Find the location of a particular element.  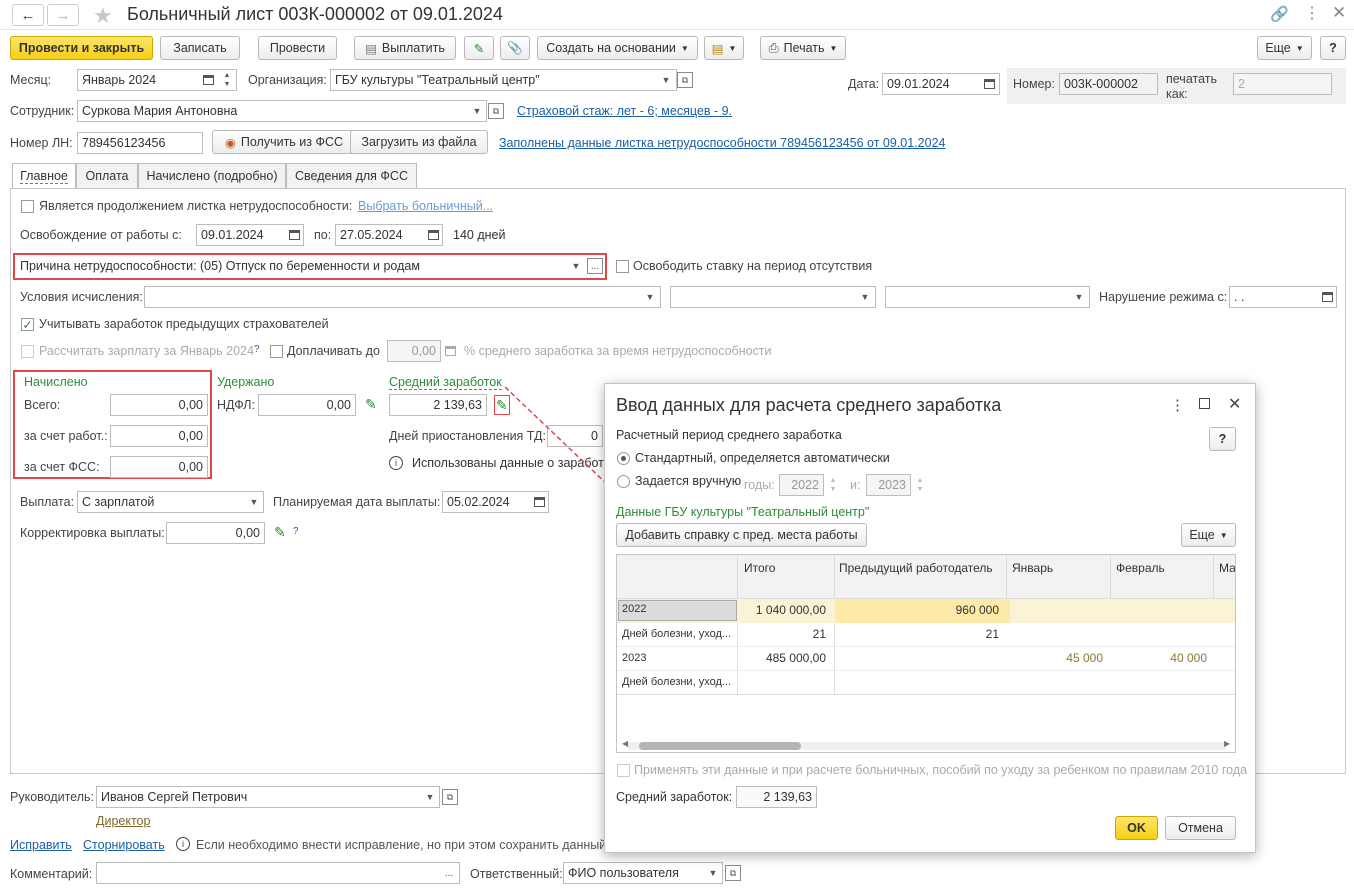

total-cell: 485 000,00 is located at coordinates (795, 658).